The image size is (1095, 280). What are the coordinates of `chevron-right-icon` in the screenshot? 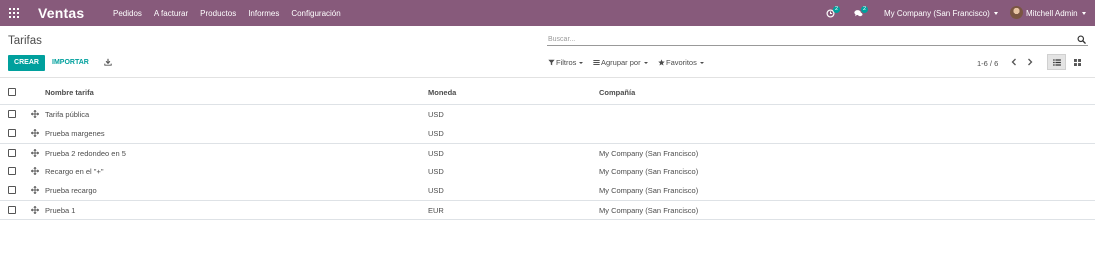 It's located at (1030, 62).